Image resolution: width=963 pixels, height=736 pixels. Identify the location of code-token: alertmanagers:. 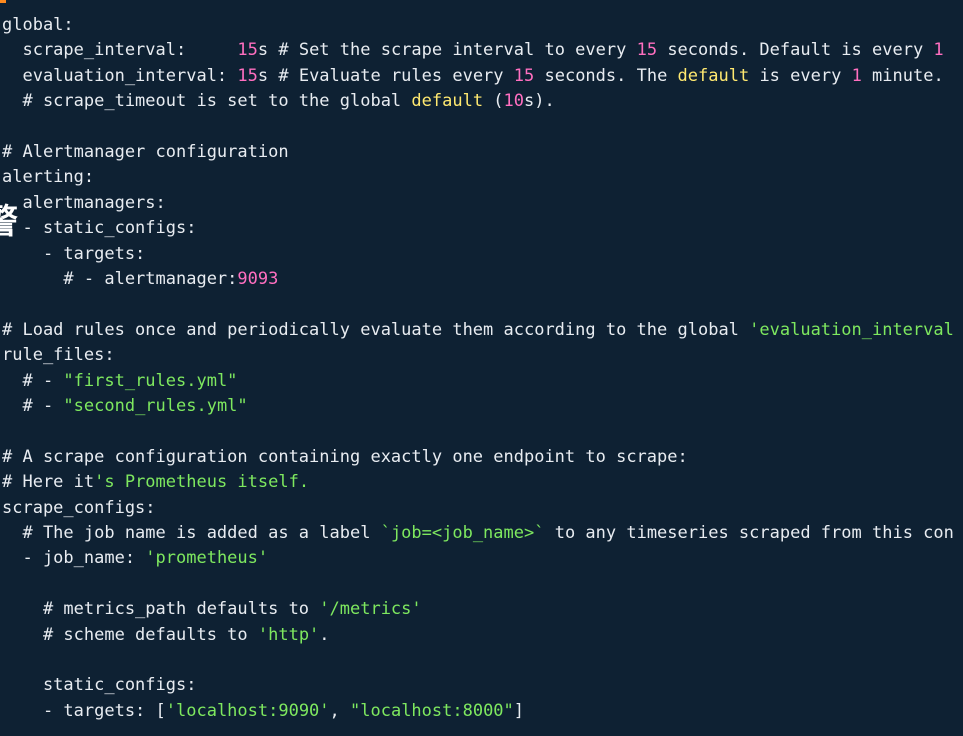
(84, 202).